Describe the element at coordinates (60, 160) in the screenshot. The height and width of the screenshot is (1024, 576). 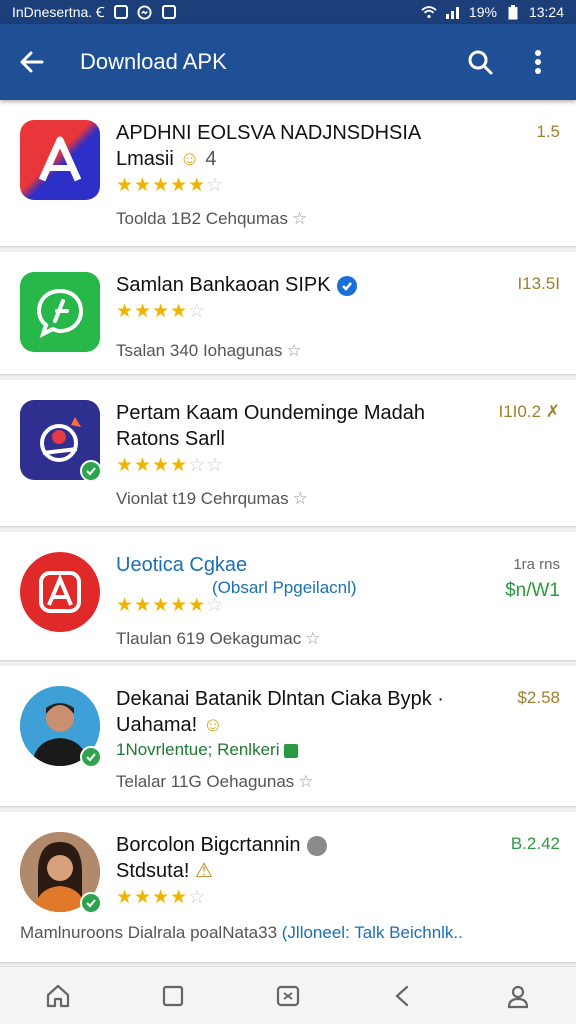
I see `app-logo-icon` at that location.